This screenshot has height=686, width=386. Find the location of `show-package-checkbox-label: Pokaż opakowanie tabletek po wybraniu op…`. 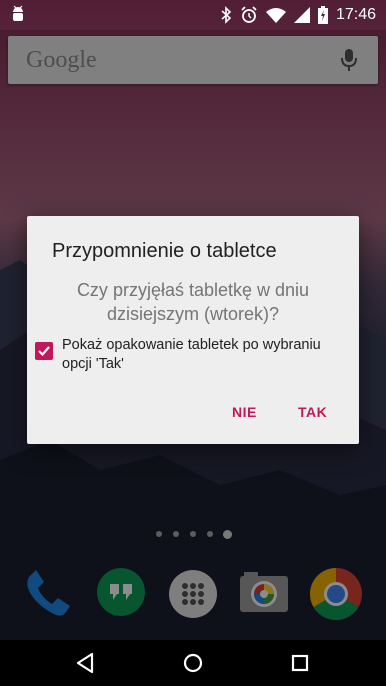

show-package-checkbox-label: Pokaż opakowanie tabletek po wybraniu op… is located at coordinates (204, 355).